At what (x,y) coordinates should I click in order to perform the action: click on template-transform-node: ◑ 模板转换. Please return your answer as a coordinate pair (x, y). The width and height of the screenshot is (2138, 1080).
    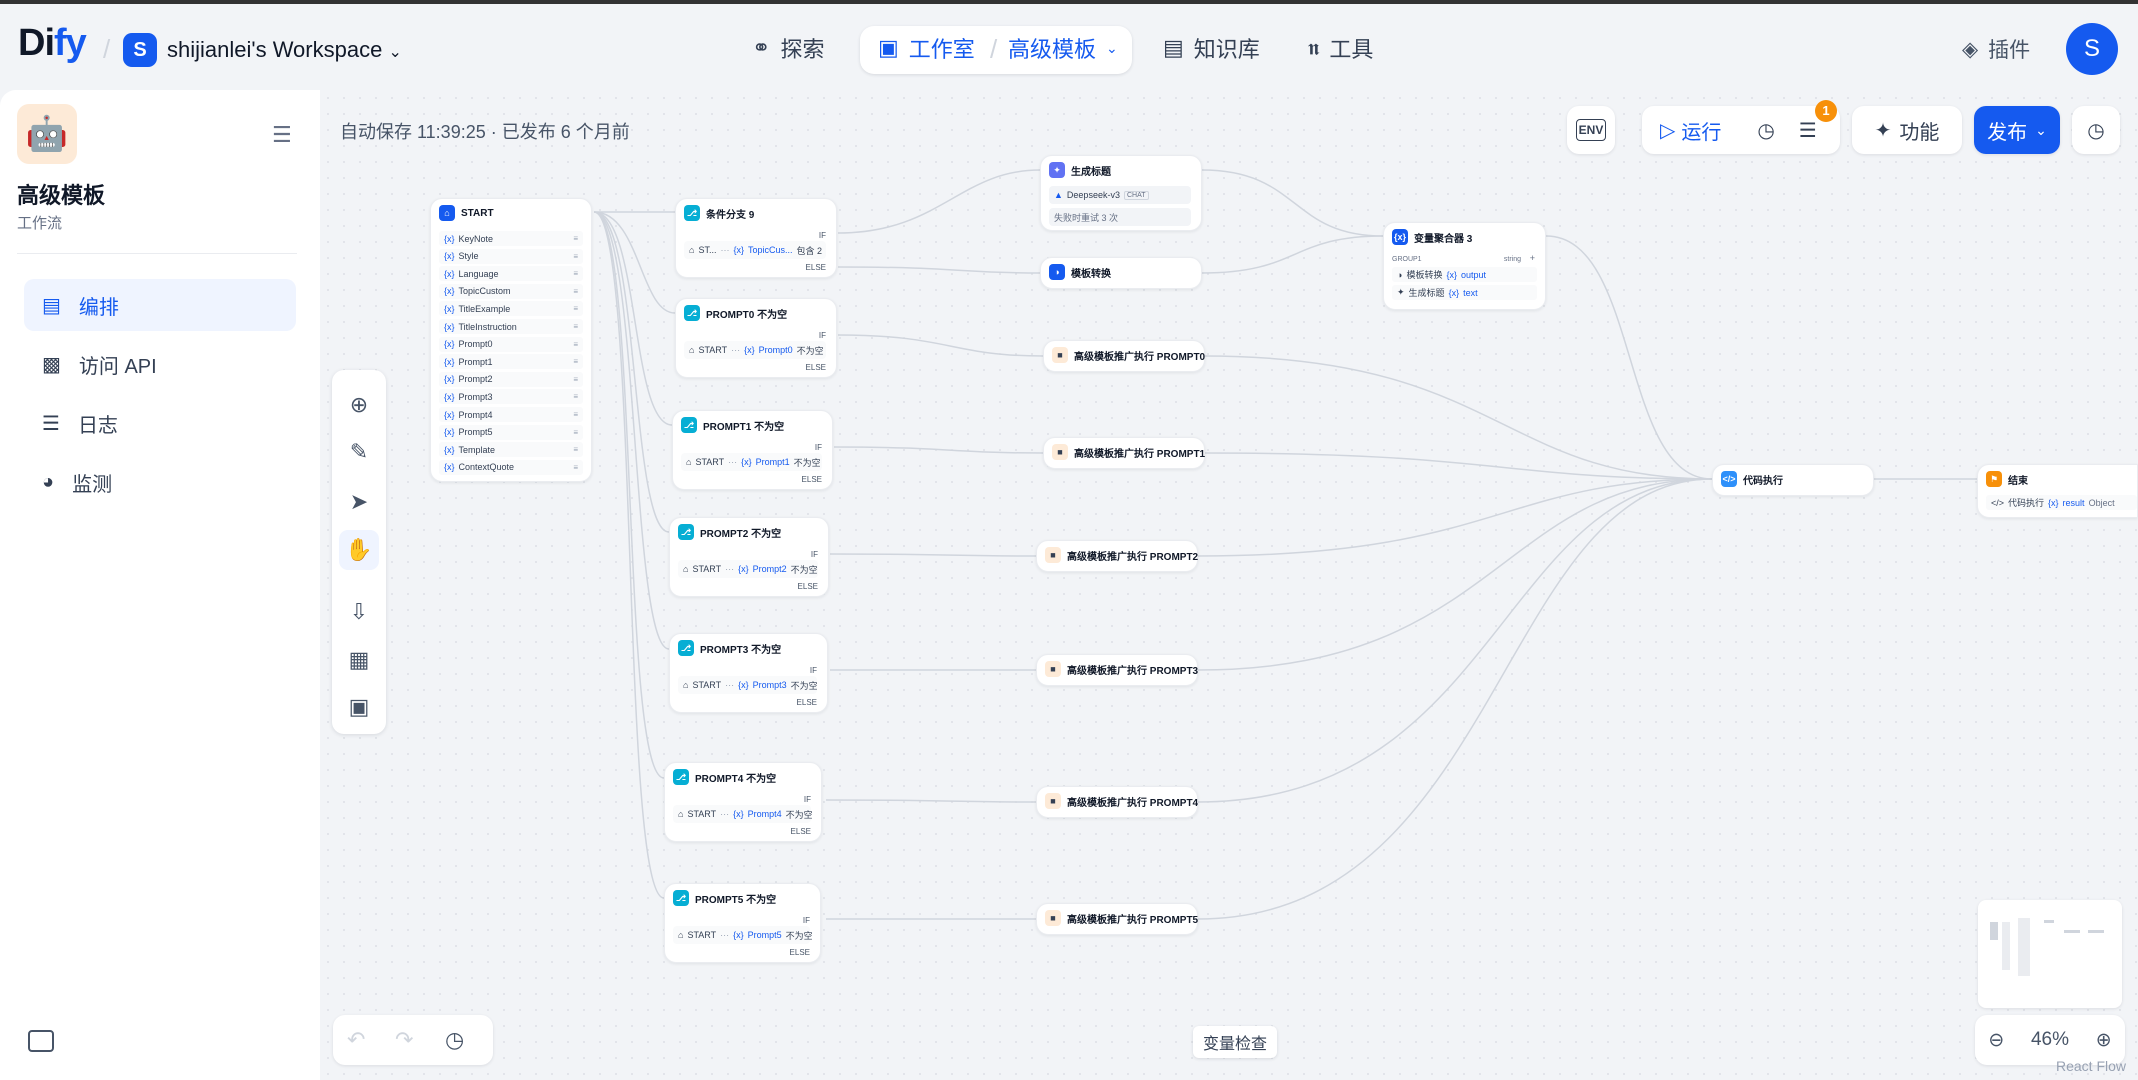
    Looking at the image, I should click on (1121, 273).